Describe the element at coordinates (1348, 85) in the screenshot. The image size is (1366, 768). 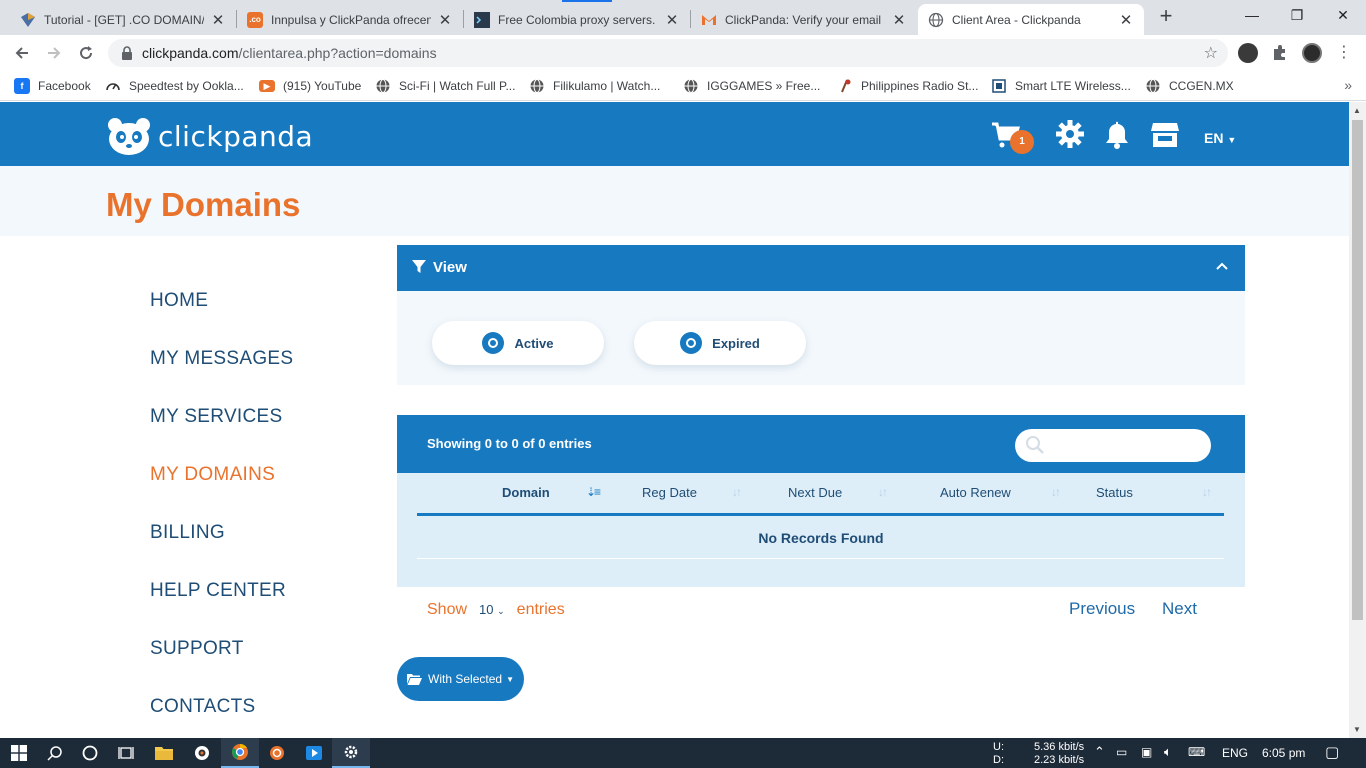
I see `more-bookmarks-icon: »` at that location.